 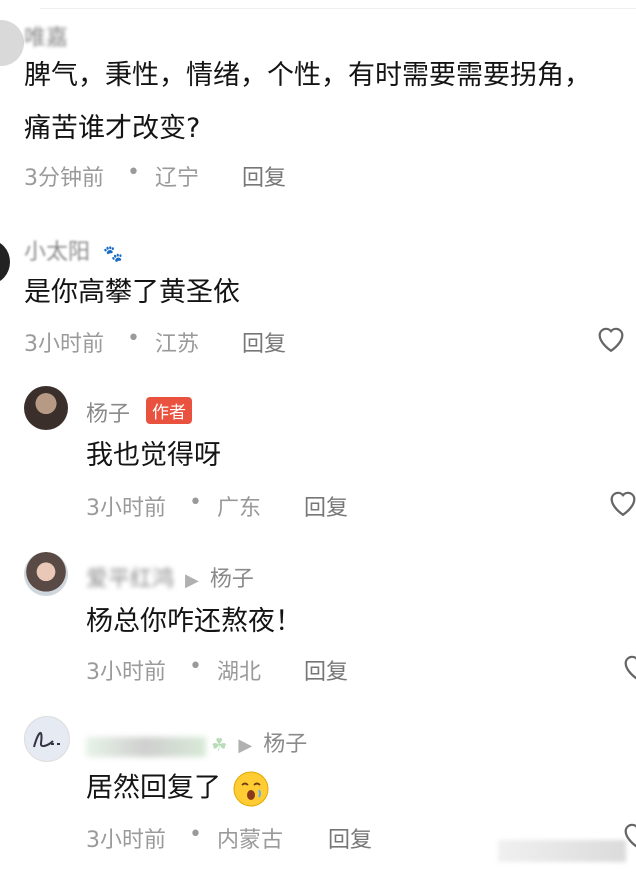 I want to click on clover-icon: ☘, so click(x=219, y=745).